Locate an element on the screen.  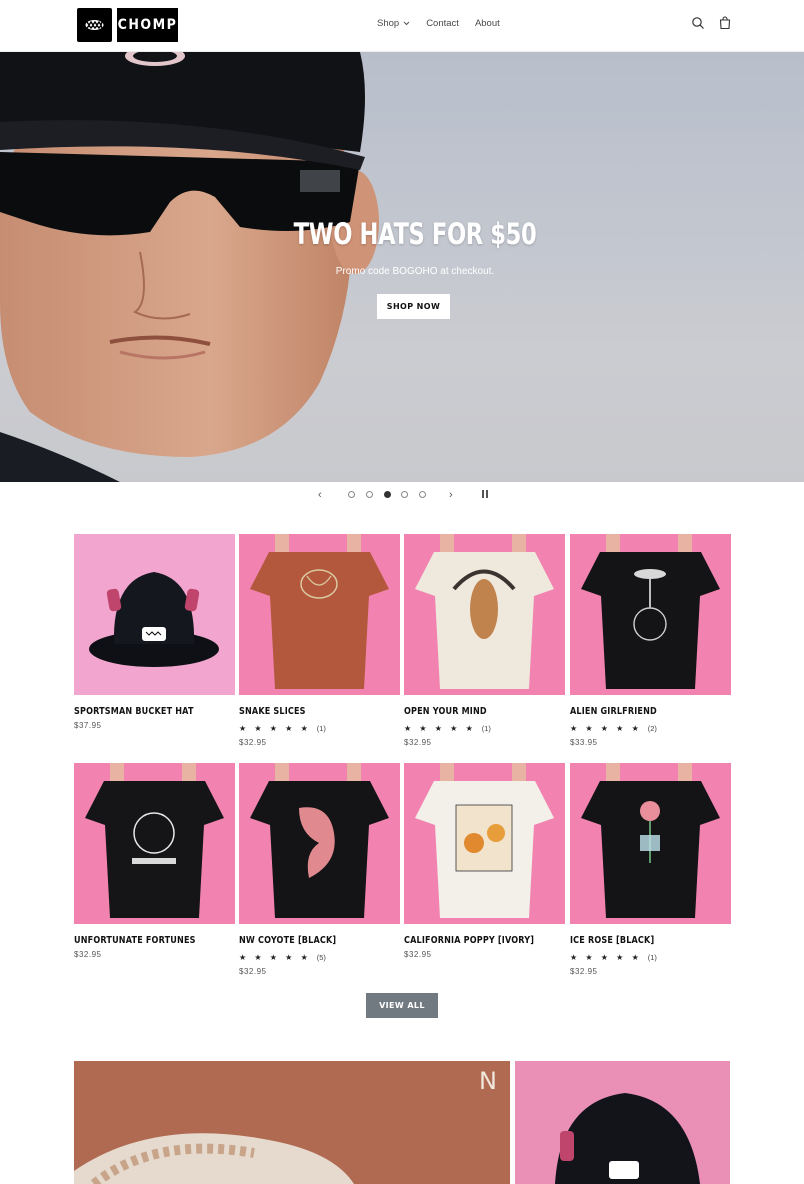
nav-item-shop: Shop is located at coordinates (393, 23).